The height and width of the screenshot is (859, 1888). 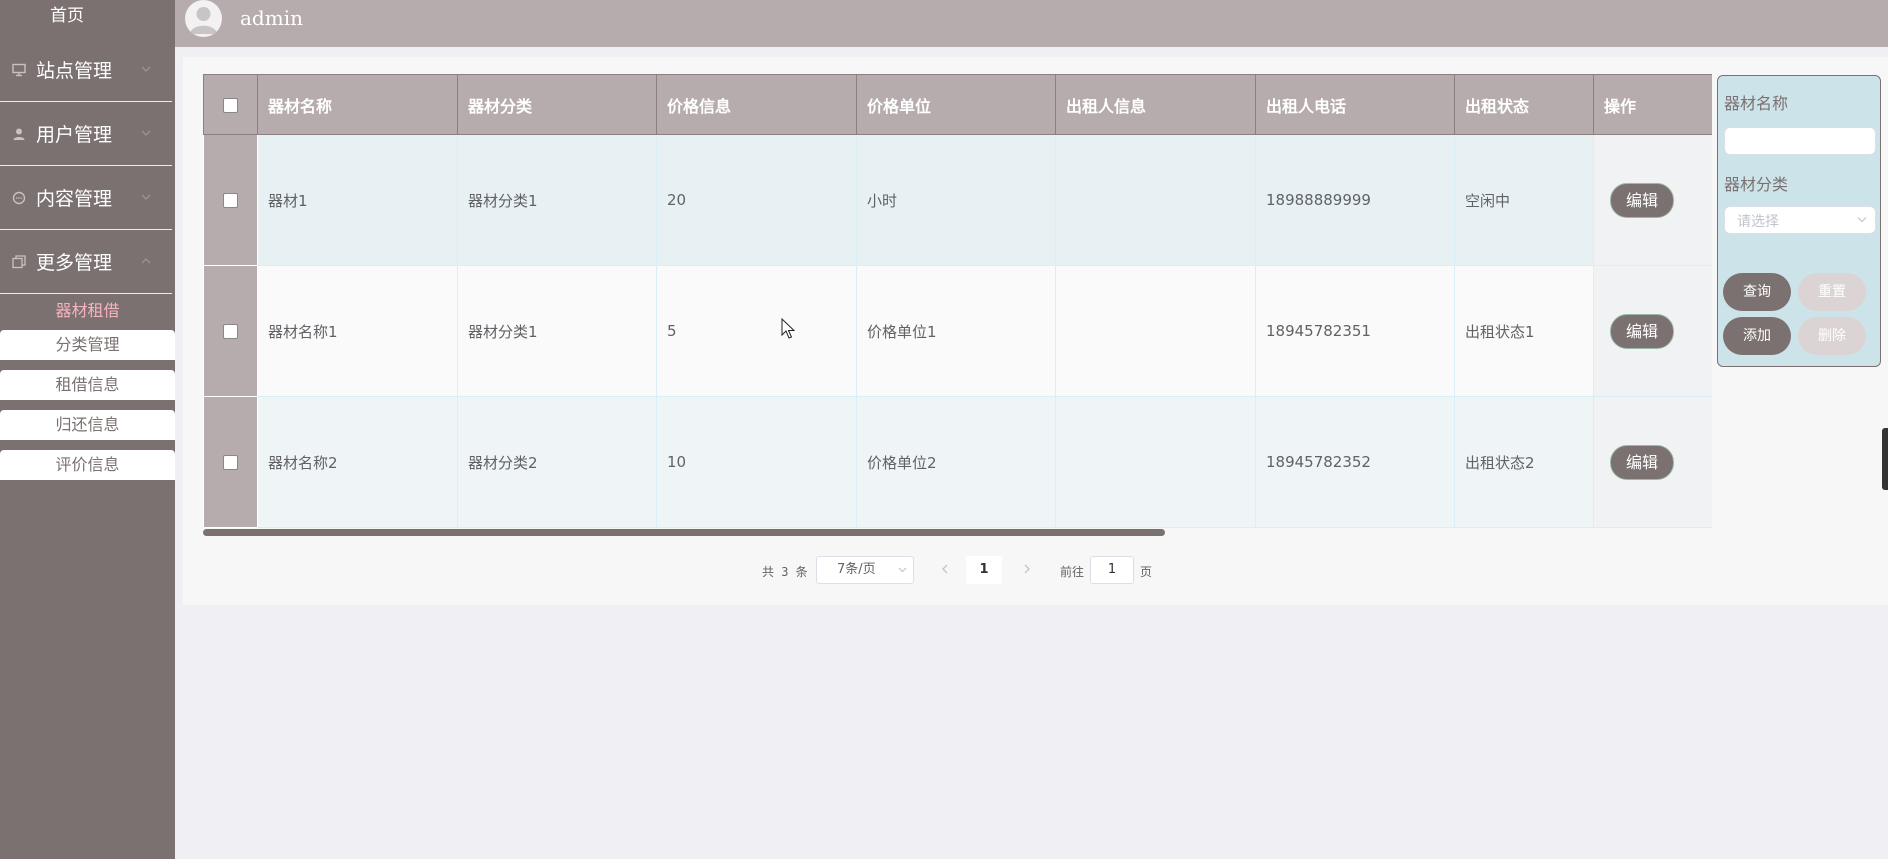 I want to click on sidebar-group-label: 更多管理, so click(x=74, y=263).